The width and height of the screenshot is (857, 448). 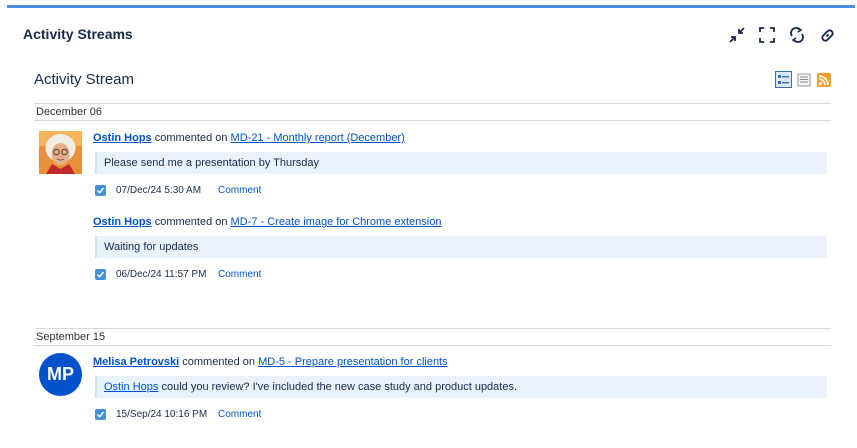 What do you see at coordinates (151, 247) in the screenshot?
I see `comment-text: Waiting for updates` at bounding box center [151, 247].